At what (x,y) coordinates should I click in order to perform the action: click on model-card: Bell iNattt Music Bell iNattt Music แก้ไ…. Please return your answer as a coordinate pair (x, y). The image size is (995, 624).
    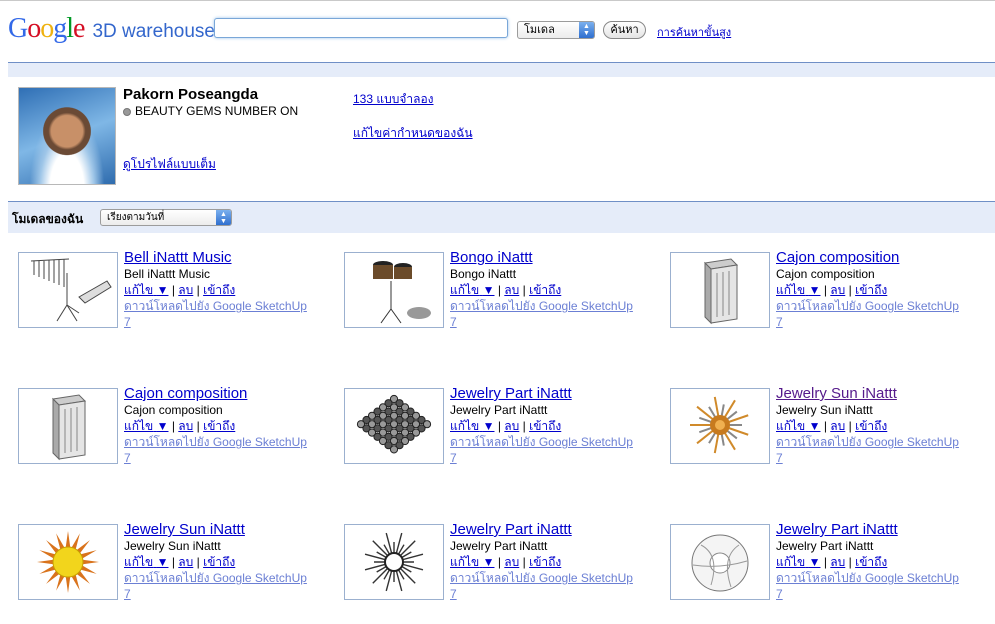
    Looking at the image, I should click on (178, 300).